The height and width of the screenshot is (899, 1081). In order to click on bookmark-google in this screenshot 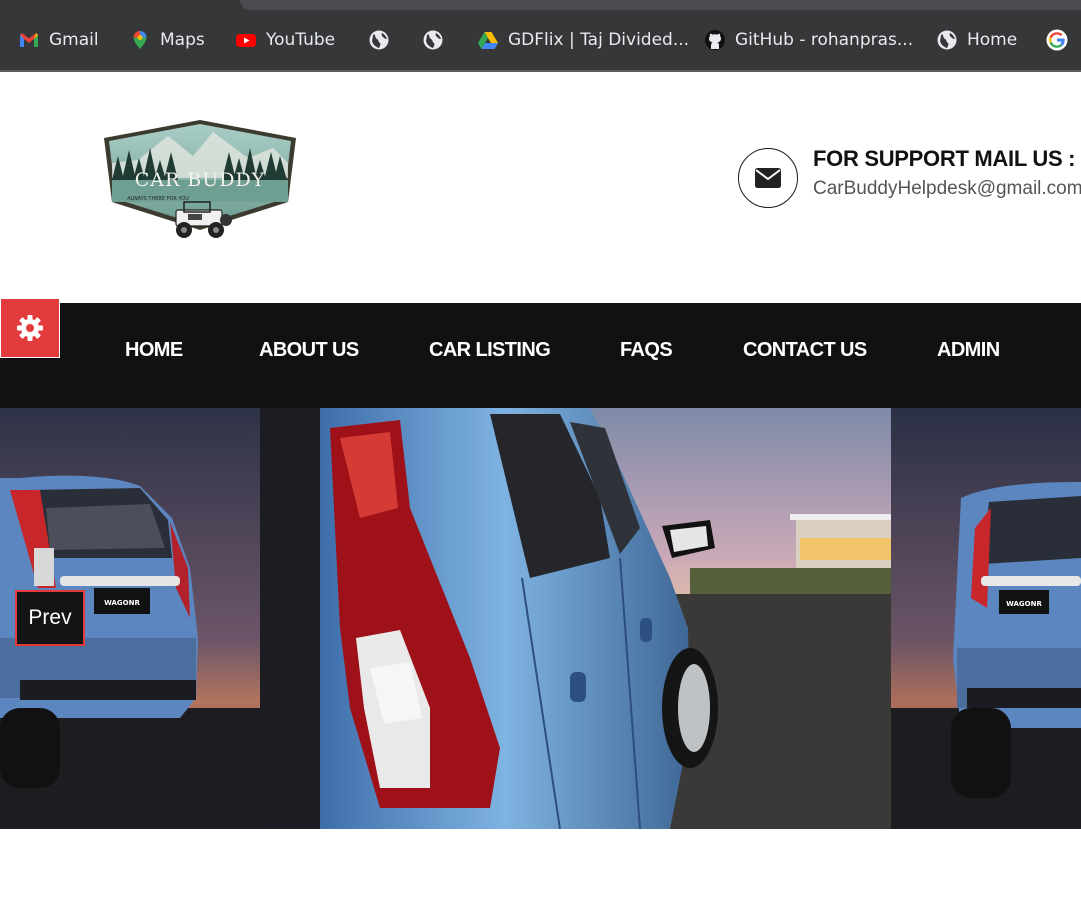, I will do `click(1061, 40)`.